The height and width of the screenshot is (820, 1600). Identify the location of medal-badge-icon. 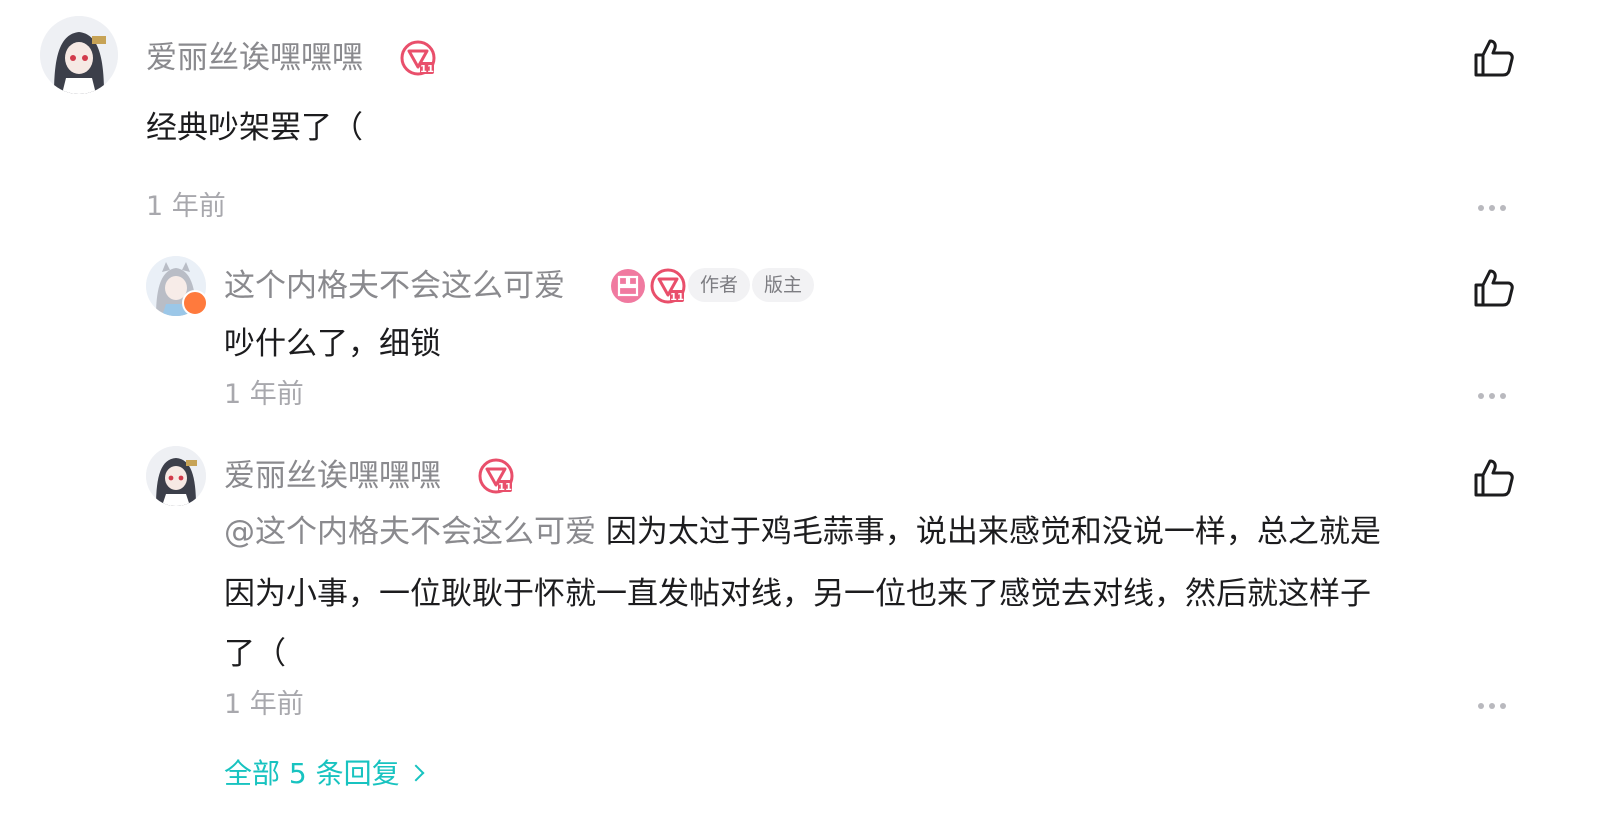
(628, 286).